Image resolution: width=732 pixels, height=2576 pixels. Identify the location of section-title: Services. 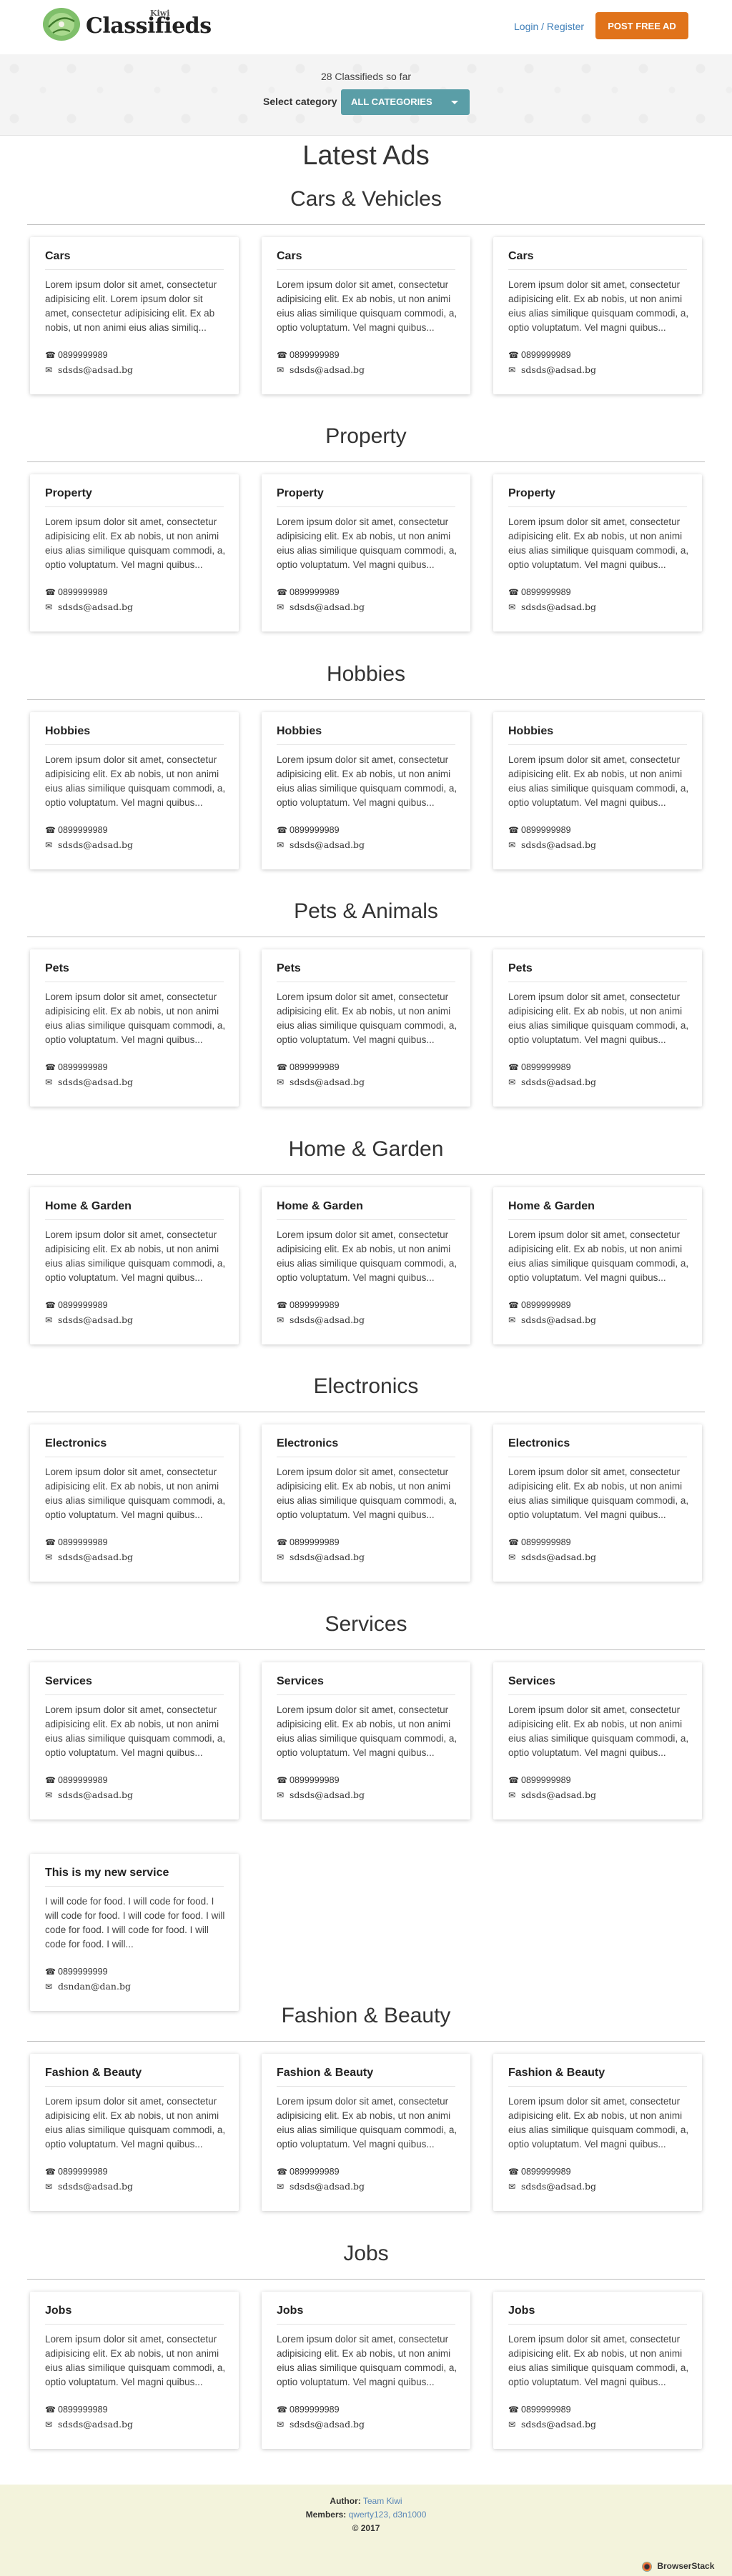
(366, 1624).